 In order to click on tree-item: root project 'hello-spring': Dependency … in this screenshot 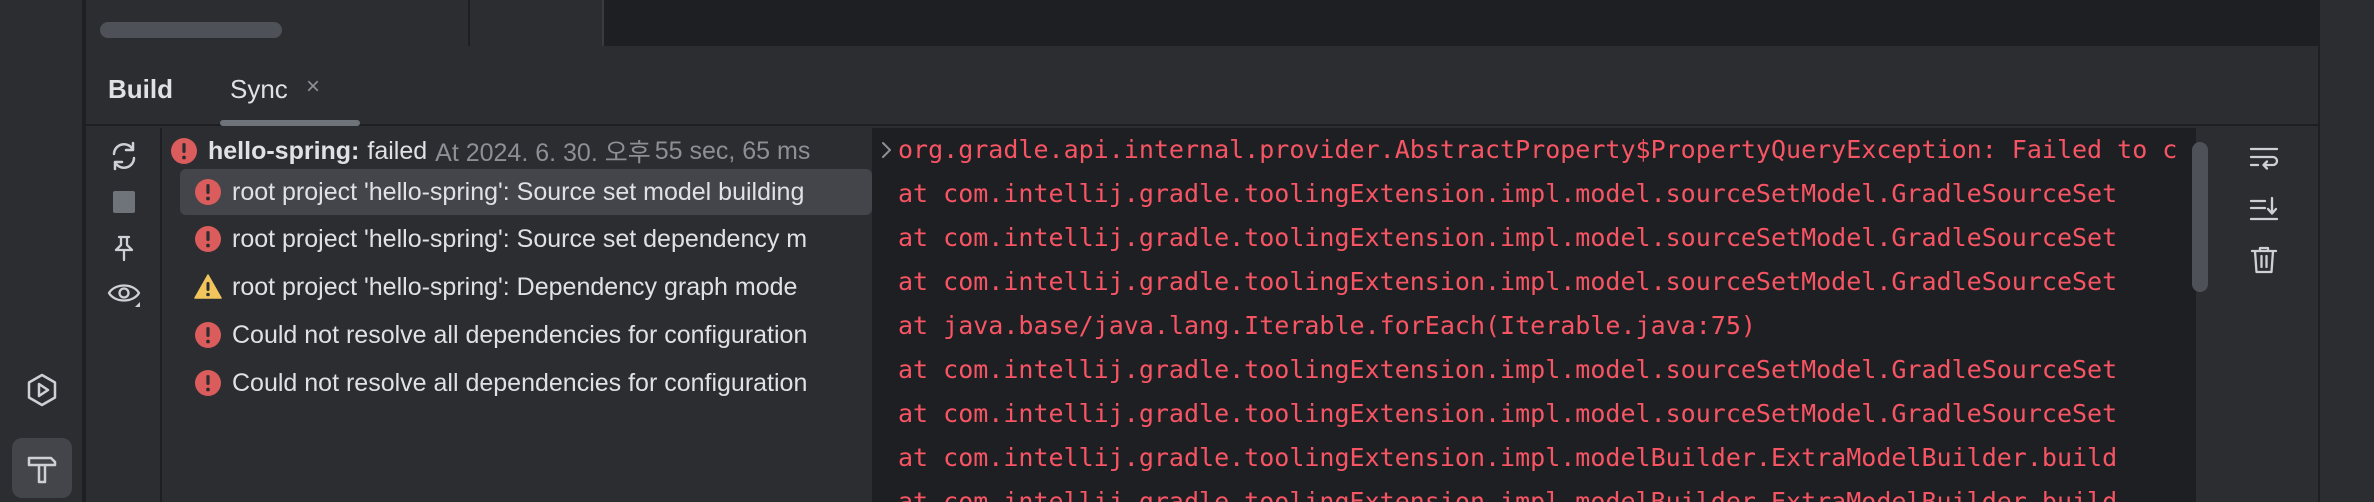, I will do `click(526, 287)`.